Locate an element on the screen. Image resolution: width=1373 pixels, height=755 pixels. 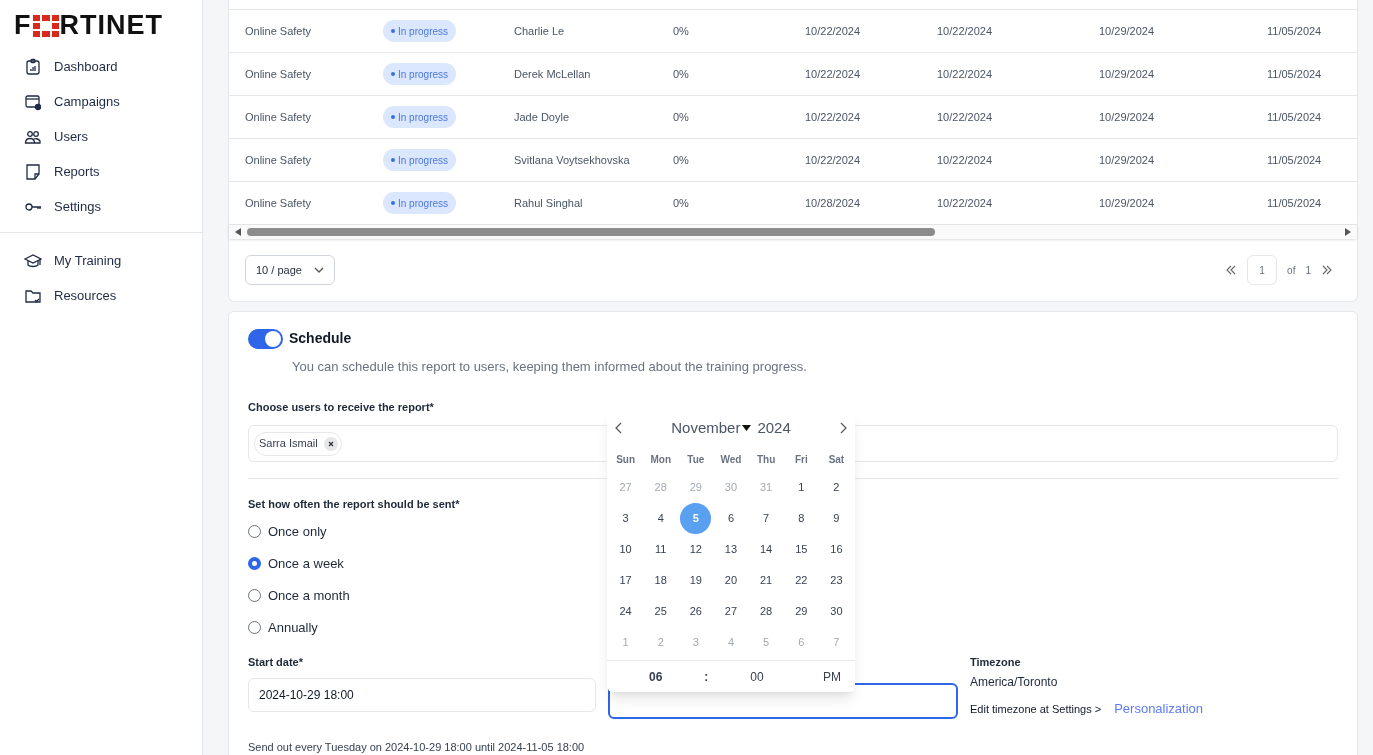
note-icon is located at coordinates (33, 171).